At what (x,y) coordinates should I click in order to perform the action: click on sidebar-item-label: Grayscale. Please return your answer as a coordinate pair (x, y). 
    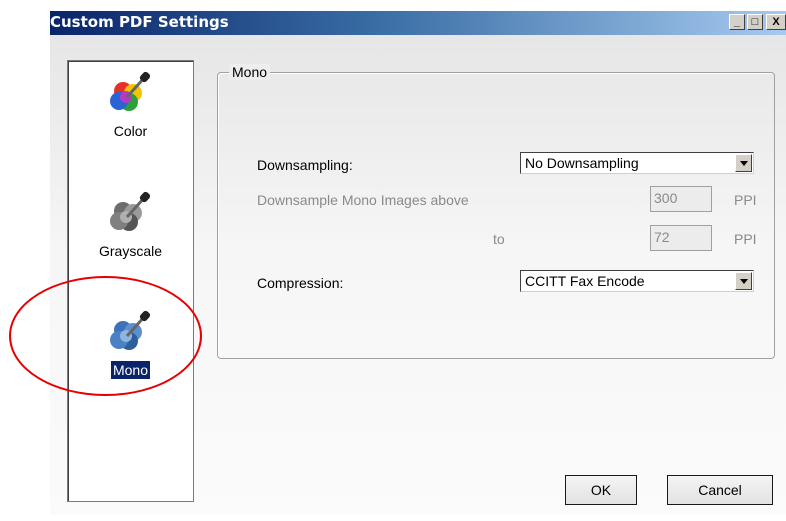
    Looking at the image, I should click on (130, 251).